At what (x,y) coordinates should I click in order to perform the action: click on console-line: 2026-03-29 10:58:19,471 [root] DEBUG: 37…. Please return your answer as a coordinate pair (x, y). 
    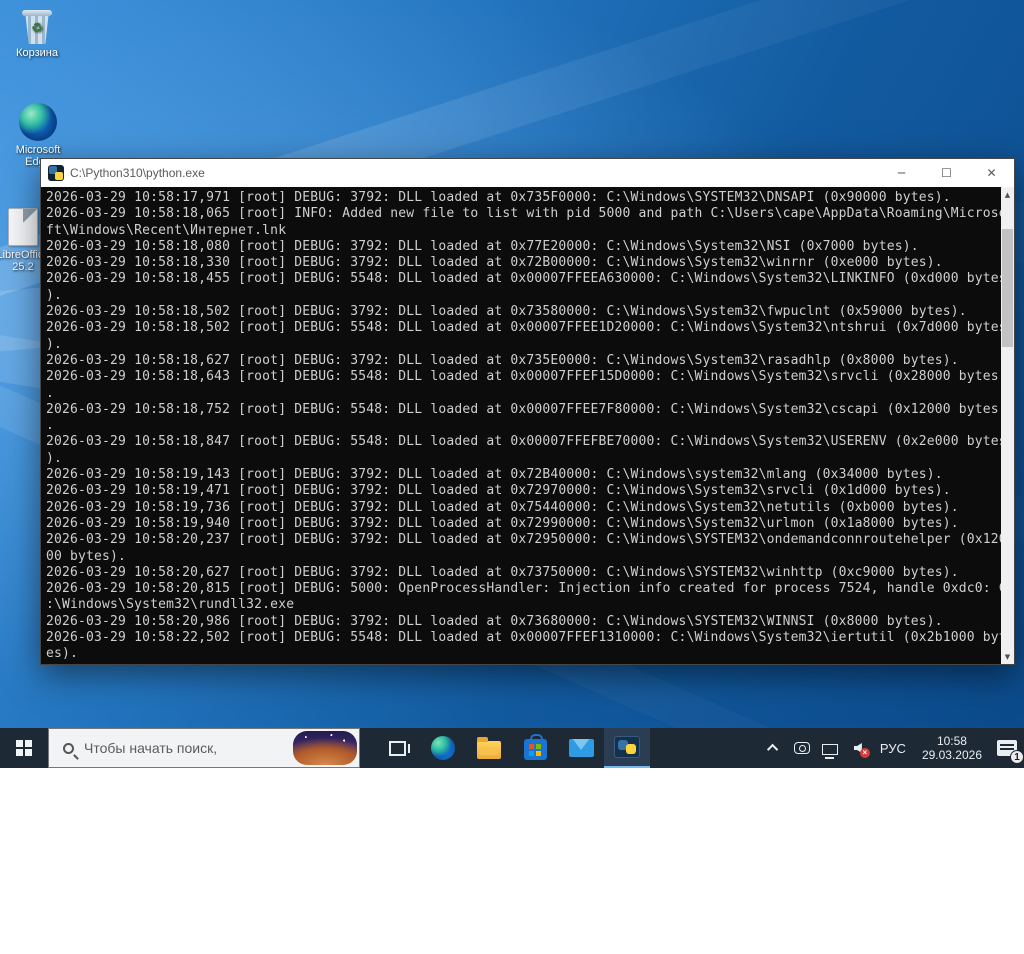
    Looking at the image, I should click on (523, 491).